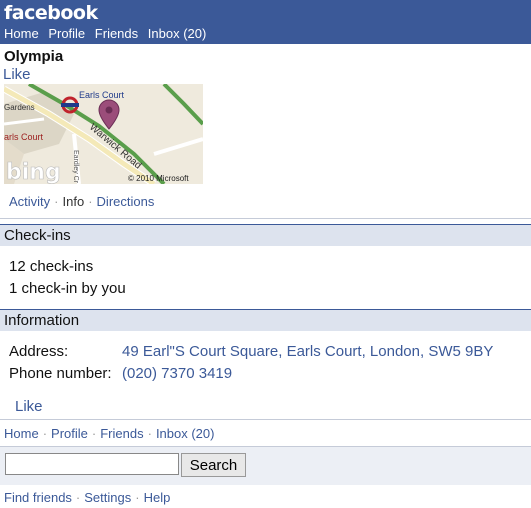  I want to click on top-nav-home: Home, so click(21, 33).